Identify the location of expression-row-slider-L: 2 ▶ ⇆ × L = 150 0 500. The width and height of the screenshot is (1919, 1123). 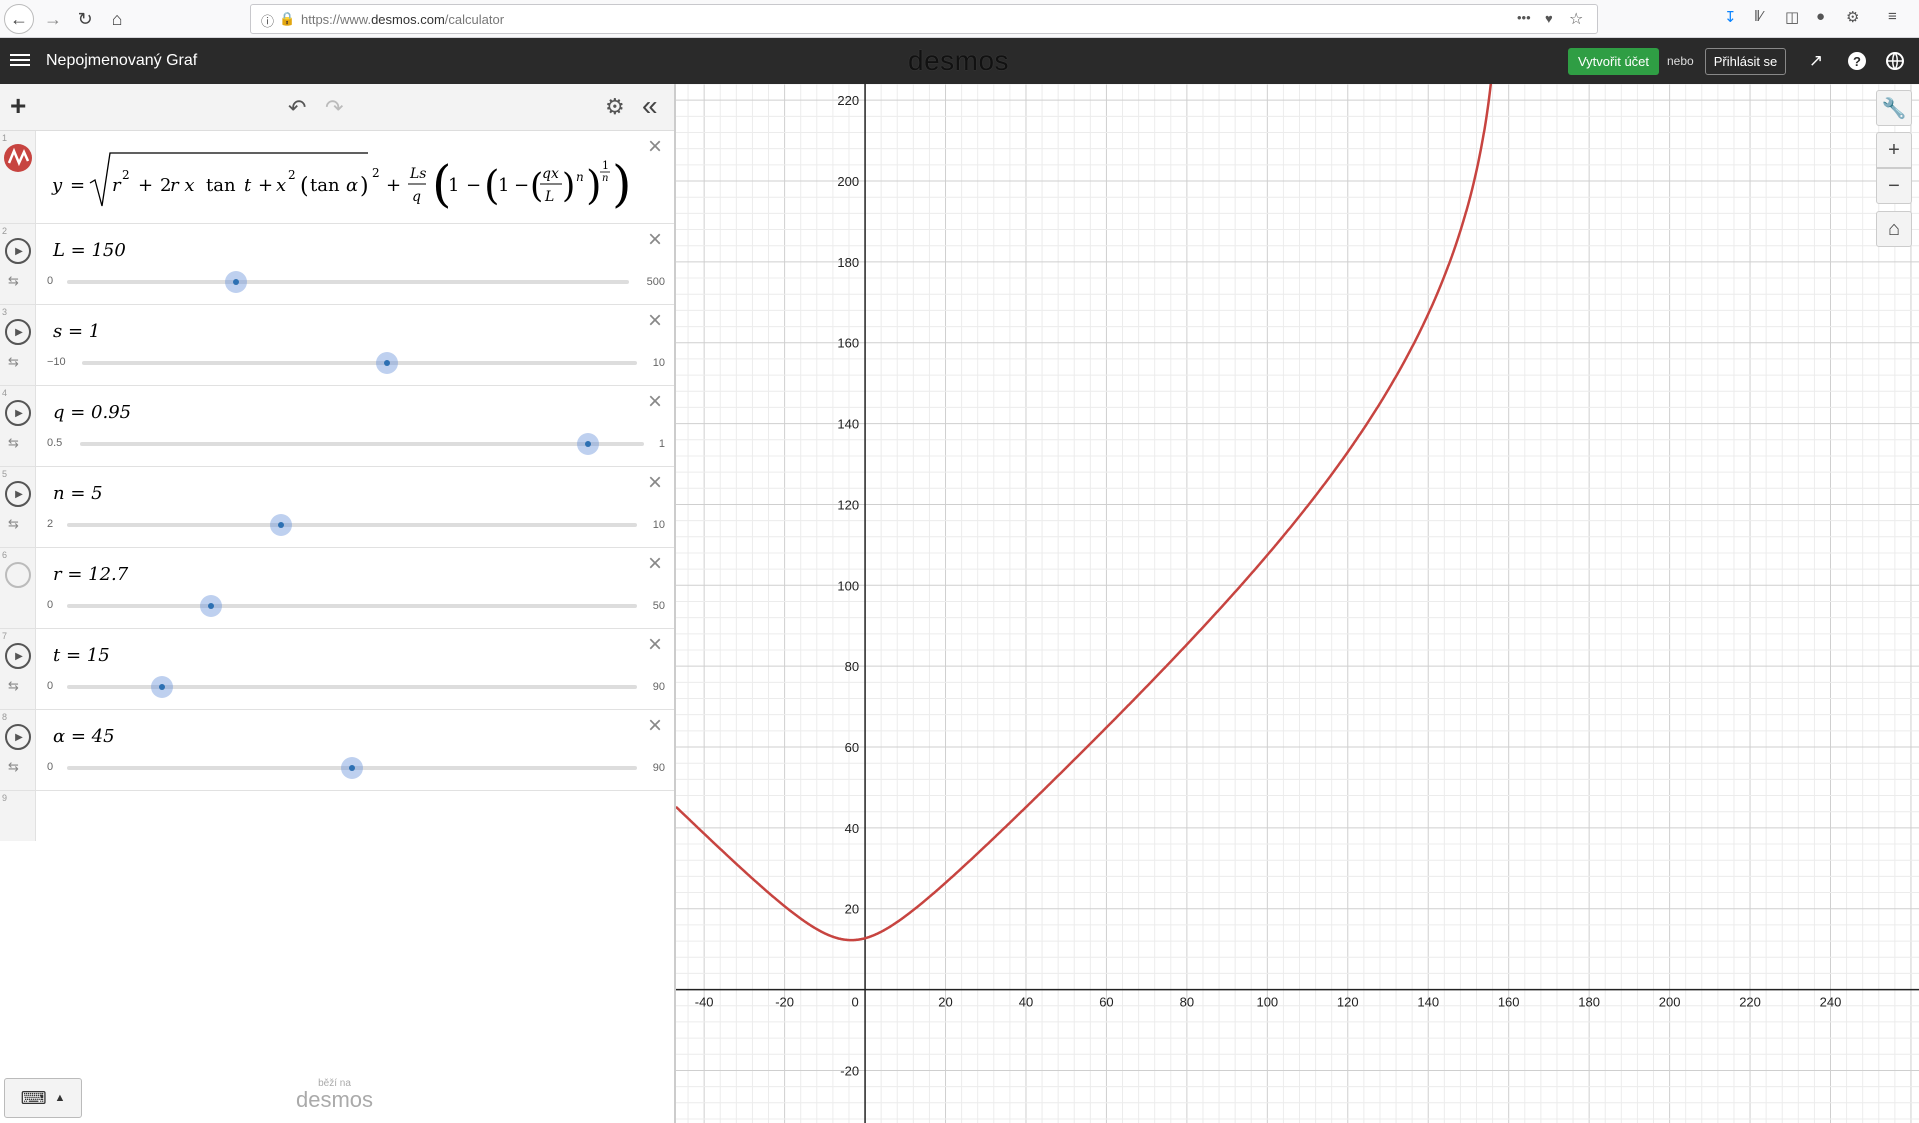
(337, 264).